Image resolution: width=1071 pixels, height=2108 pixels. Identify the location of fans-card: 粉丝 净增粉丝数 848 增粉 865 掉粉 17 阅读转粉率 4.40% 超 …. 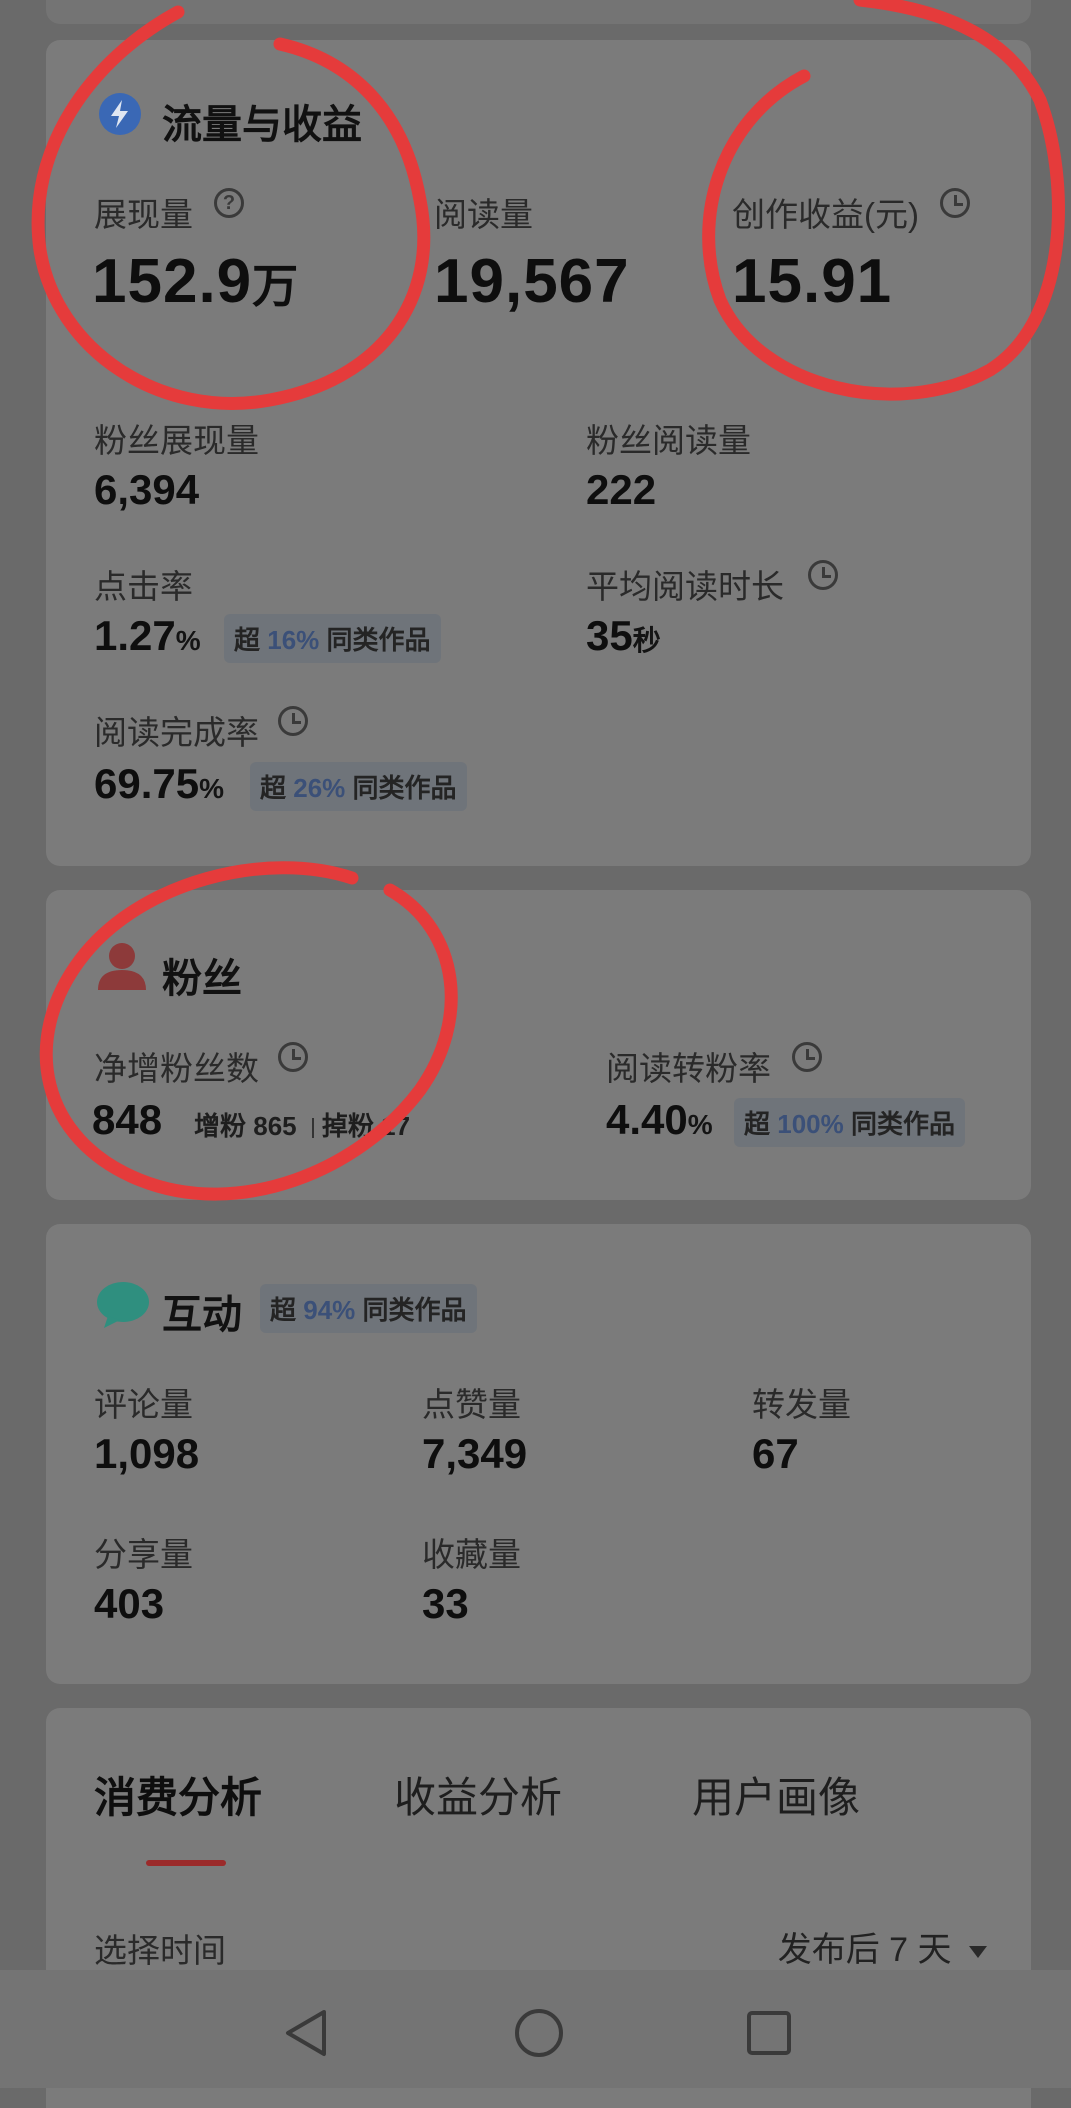
(538, 1045).